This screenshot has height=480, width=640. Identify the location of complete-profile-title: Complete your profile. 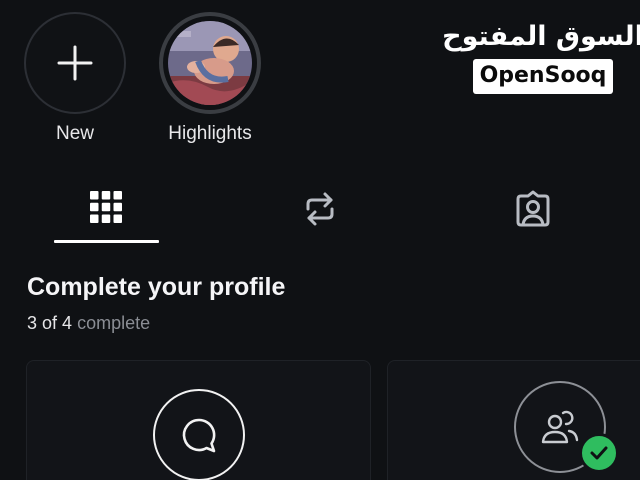
(156, 287).